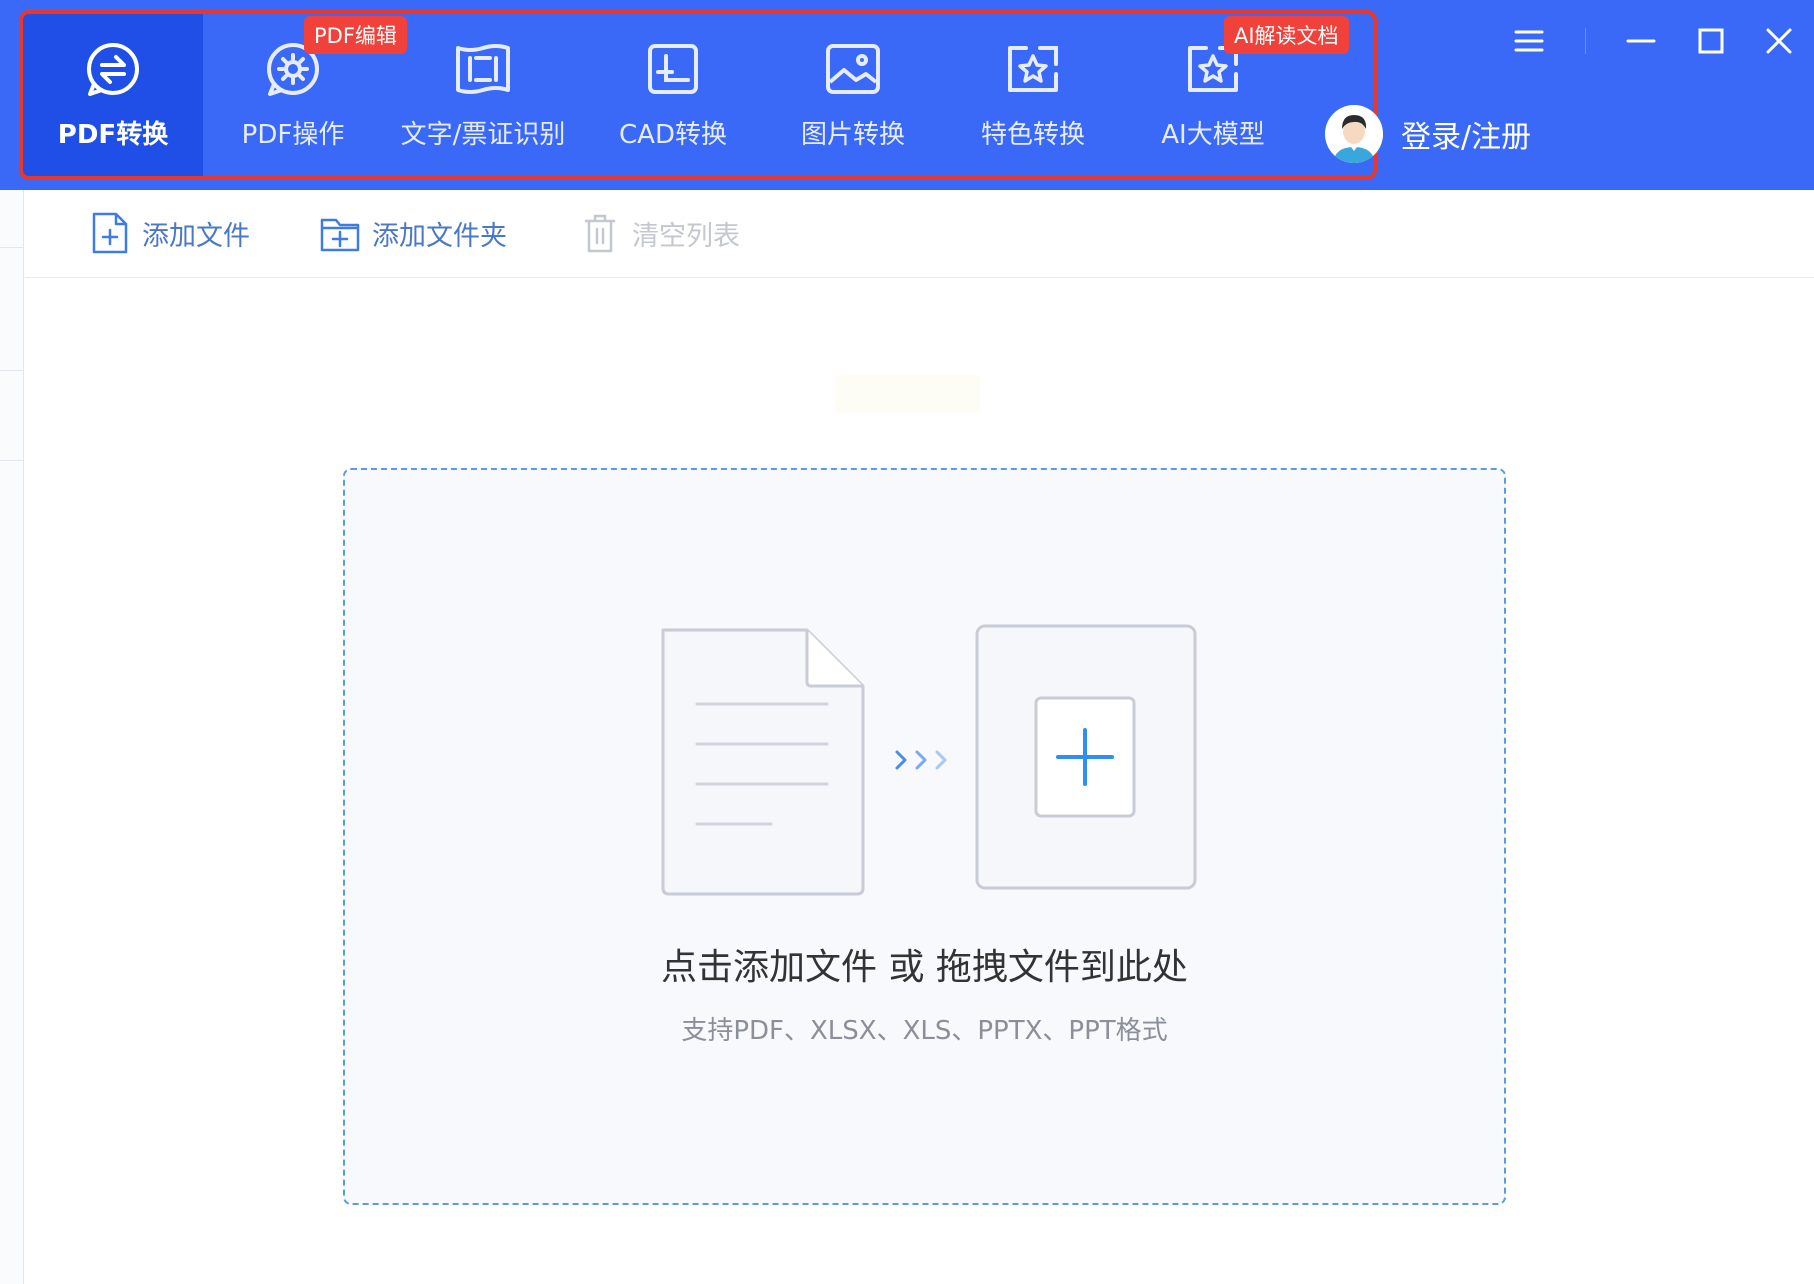 The image size is (1814, 1284). Describe the element at coordinates (1286, 35) in the screenshot. I see `ai-doc-badge: AI解读文档` at that location.